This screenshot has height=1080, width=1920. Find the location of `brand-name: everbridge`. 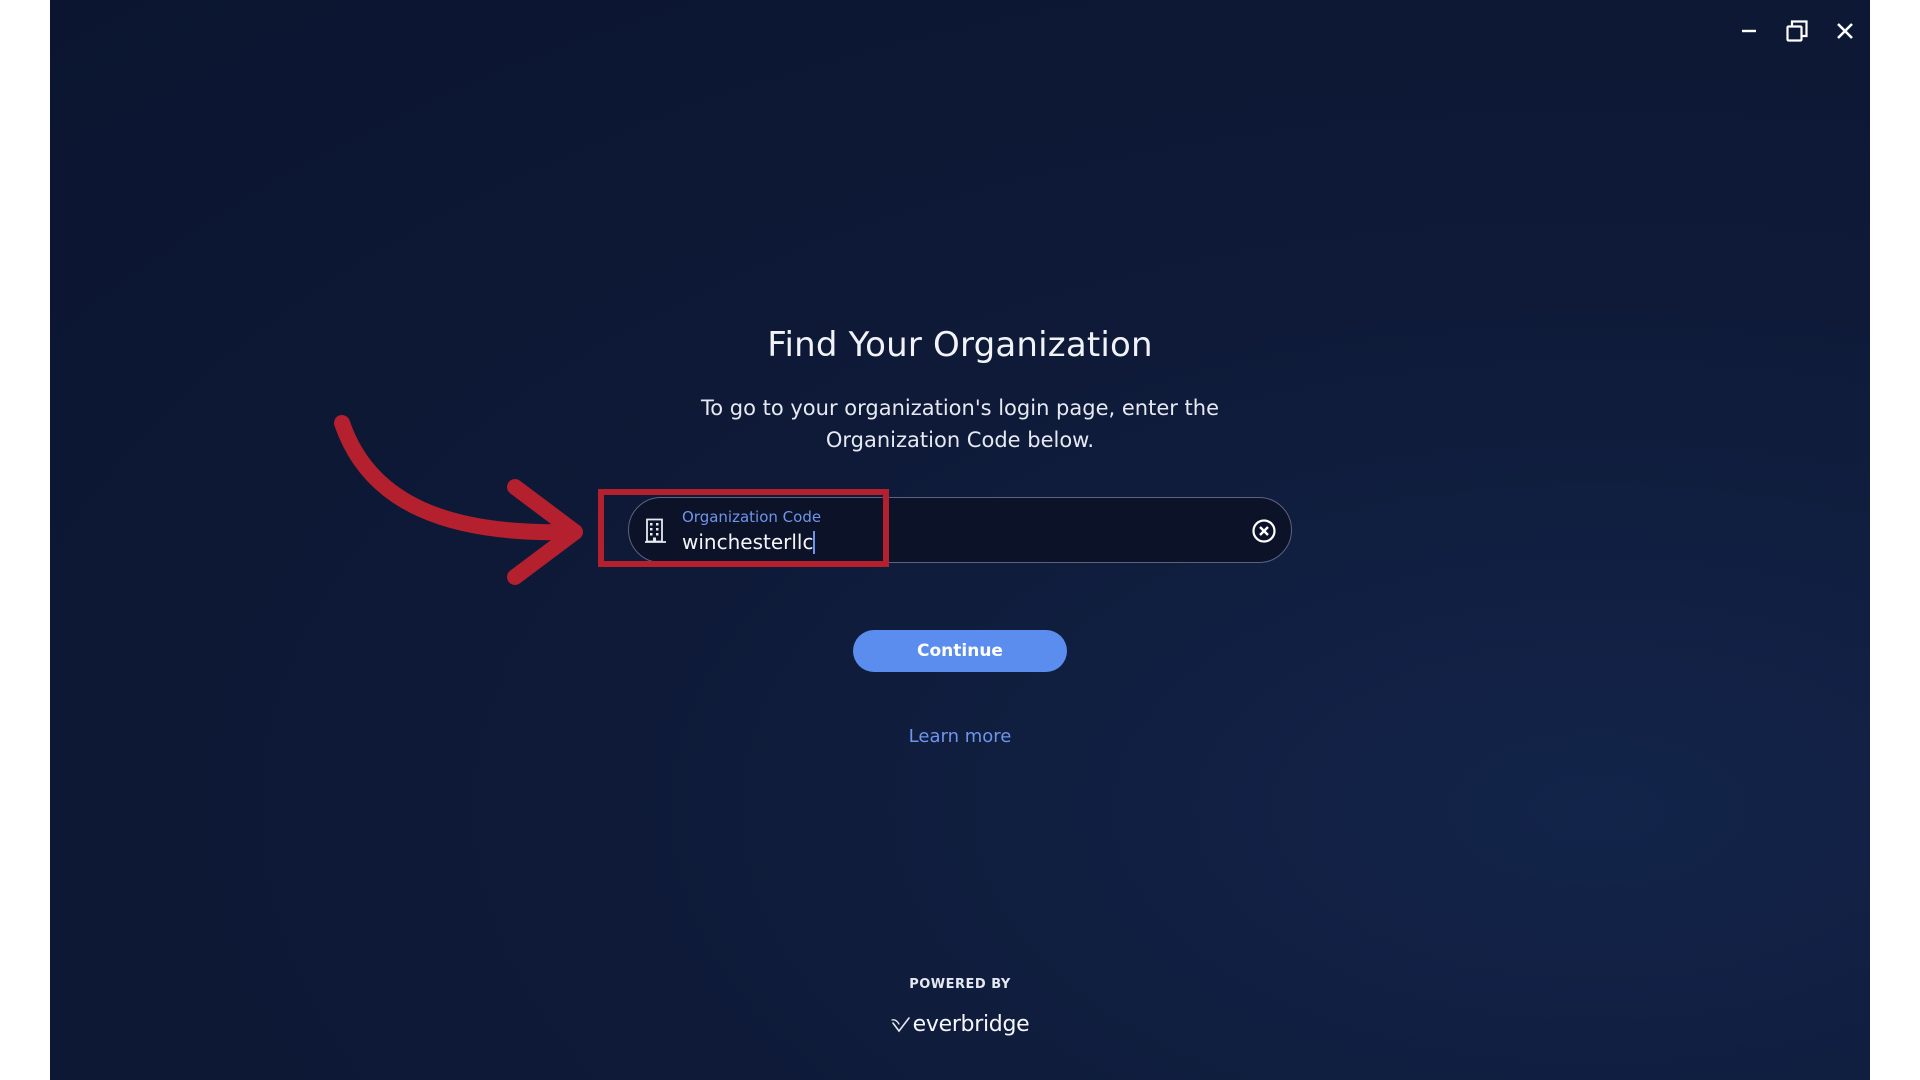

brand-name: everbridge is located at coordinates (971, 1024).